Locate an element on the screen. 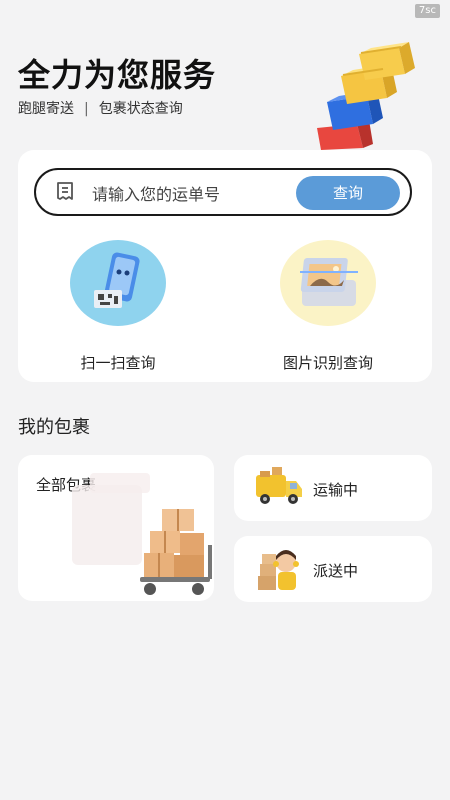 This screenshot has width=450, height=800. scan-query-label: 扫一扫查询 is located at coordinates (118, 363).